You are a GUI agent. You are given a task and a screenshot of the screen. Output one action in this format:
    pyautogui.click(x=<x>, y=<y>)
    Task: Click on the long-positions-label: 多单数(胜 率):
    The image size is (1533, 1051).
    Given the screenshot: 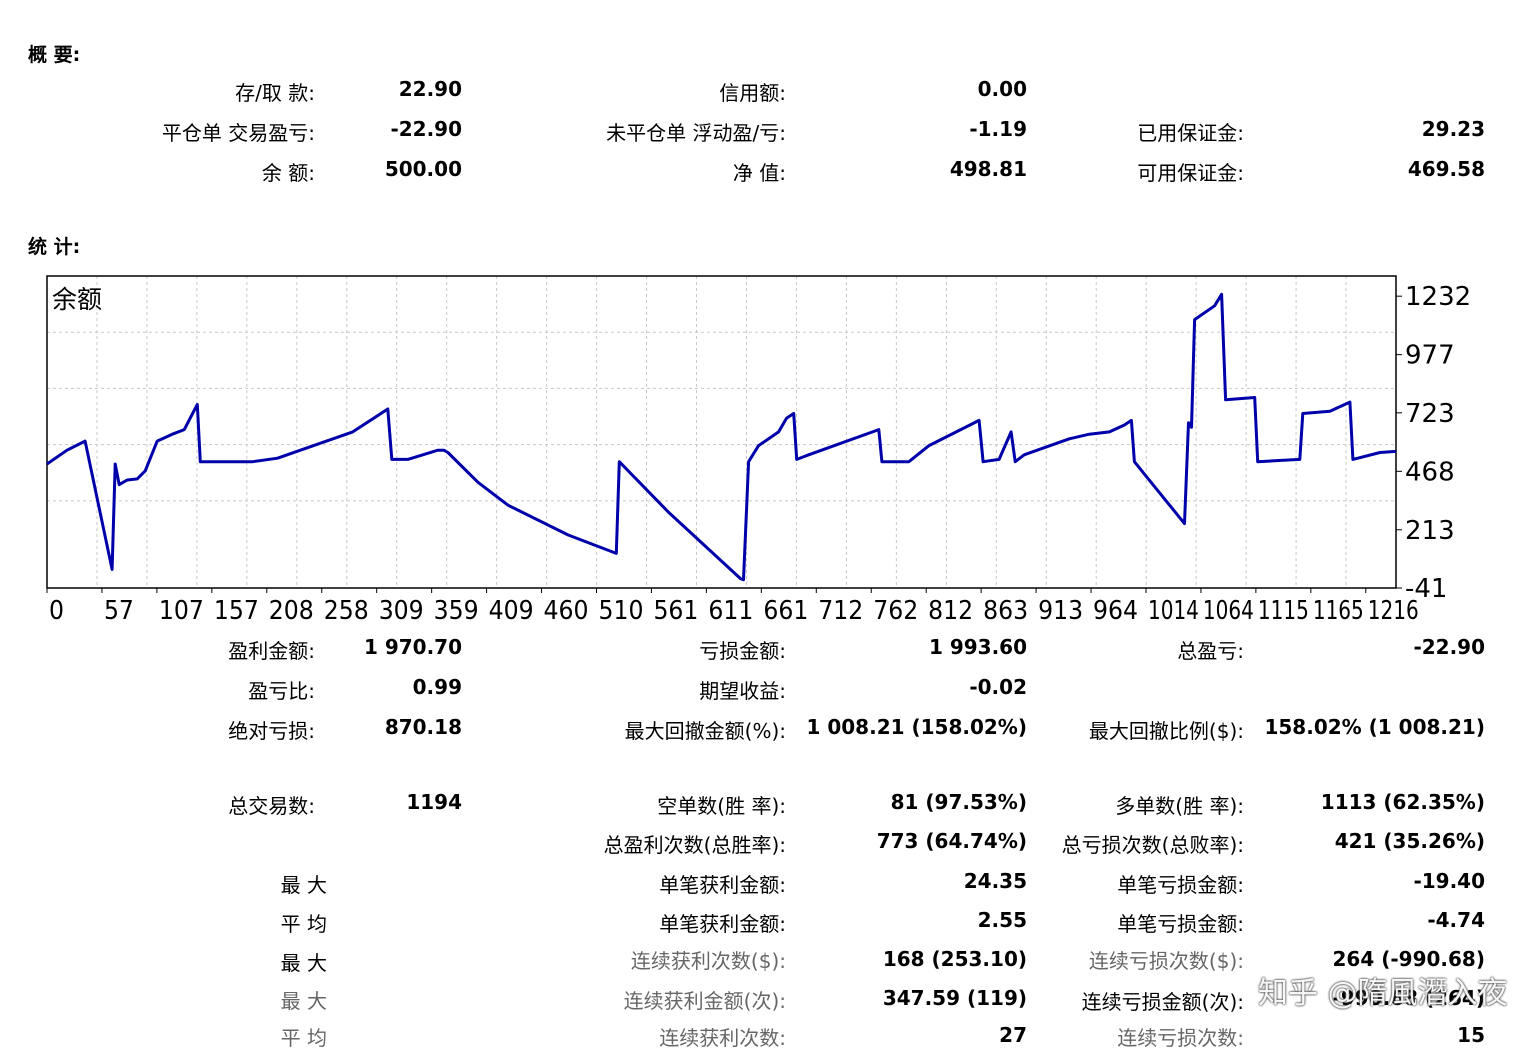 What is the action you would take?
    pyautogui.click(x=1179, y=806)
    